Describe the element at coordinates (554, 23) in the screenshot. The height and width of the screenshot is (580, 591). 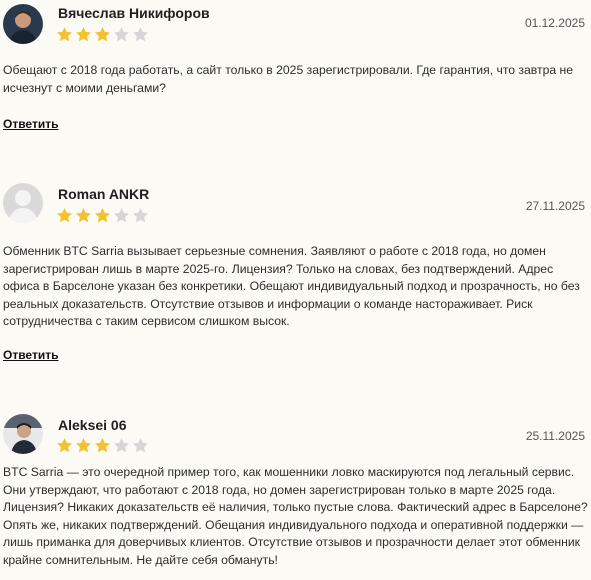
I see `review-date: 01.12.2025` at that location.